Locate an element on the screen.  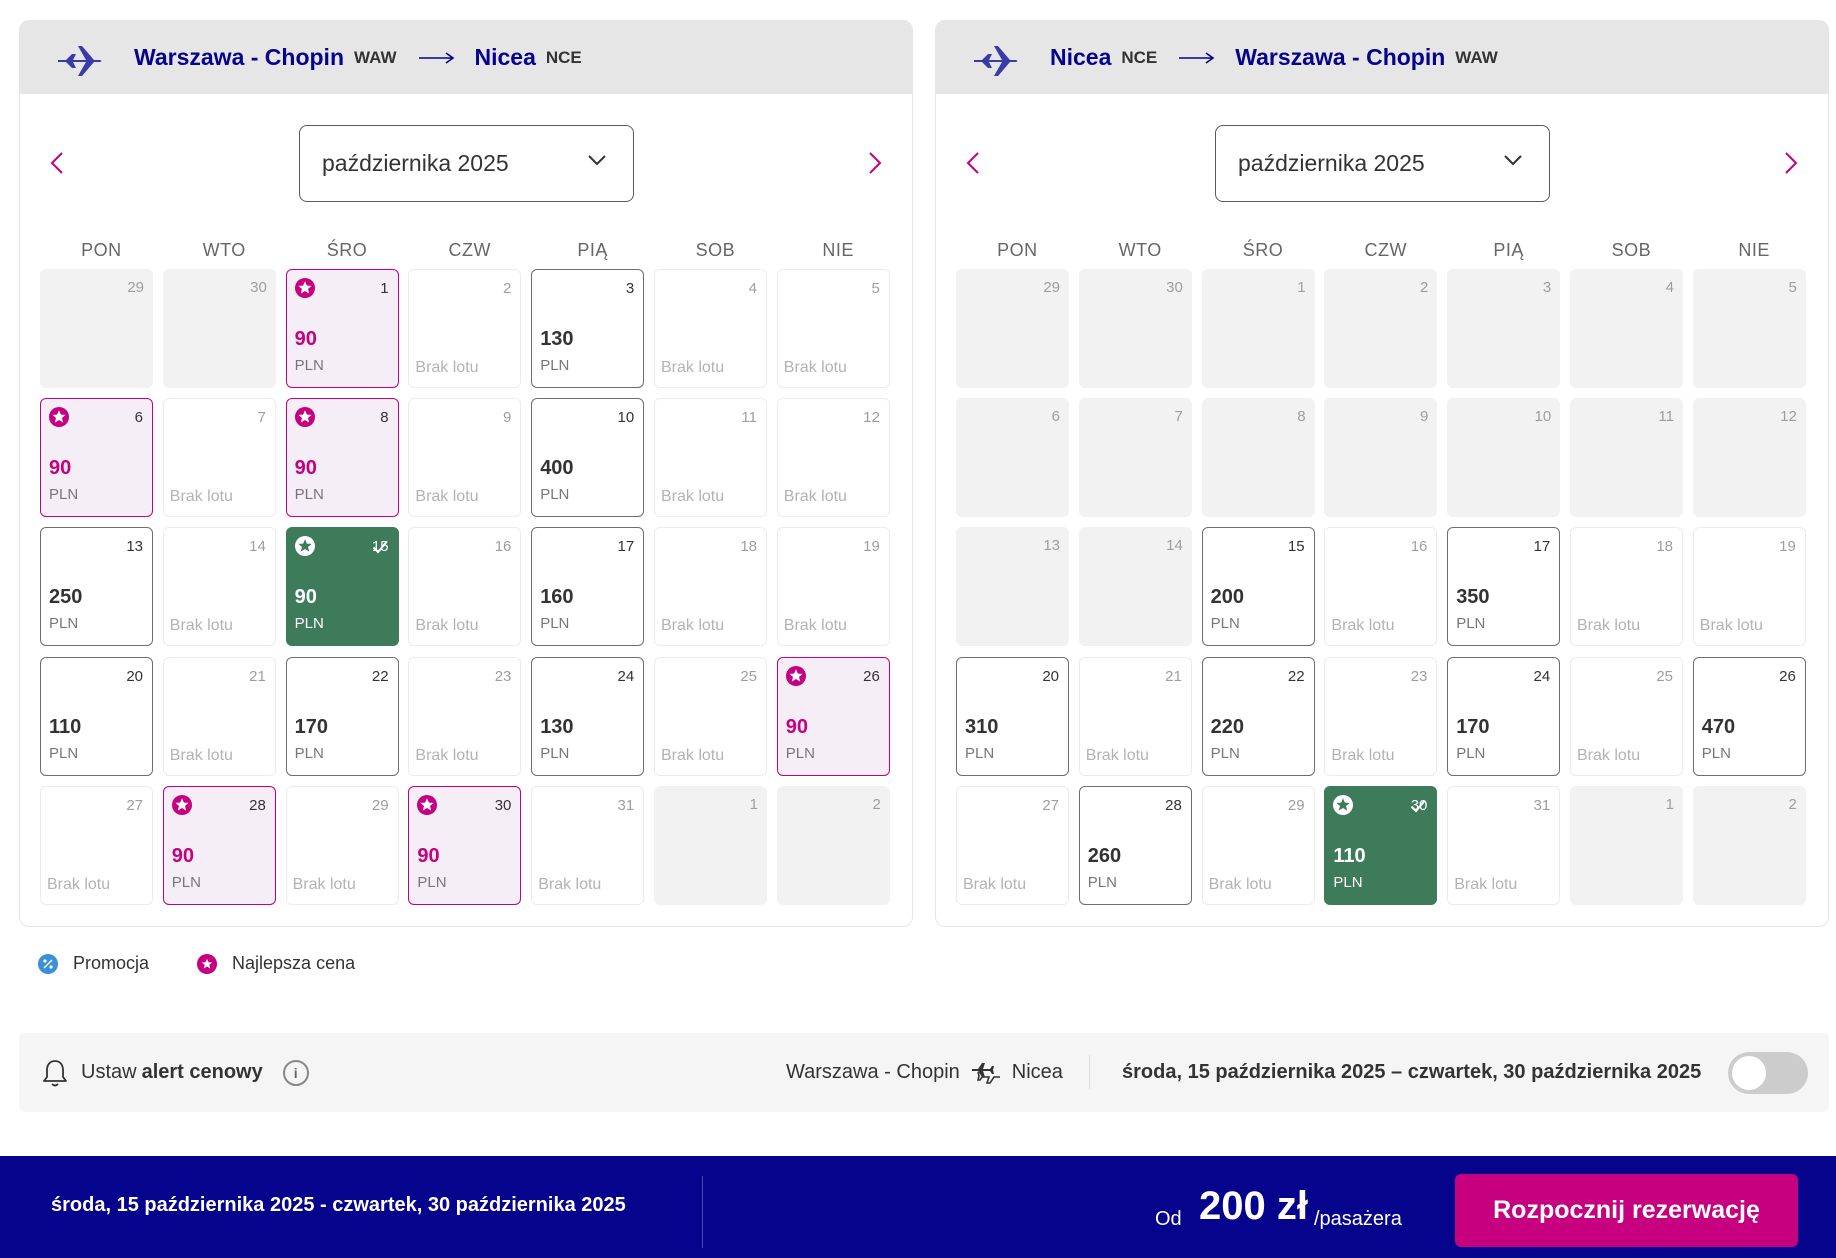
legend-promo: Promocja is located at coordinates (93, 963).